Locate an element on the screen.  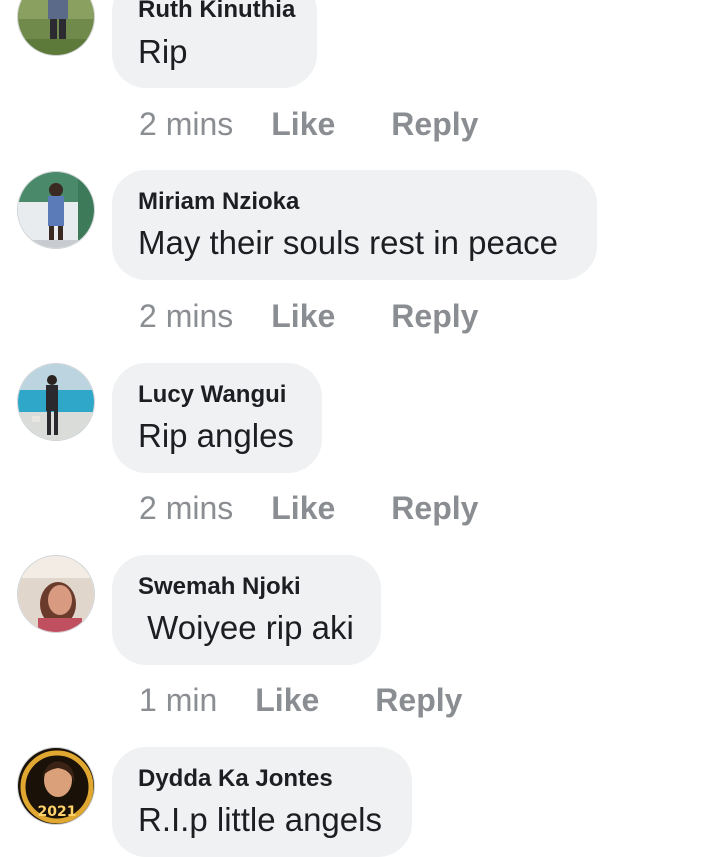
comment-author: Swemah Njoki is located at coordinates (219, 587).